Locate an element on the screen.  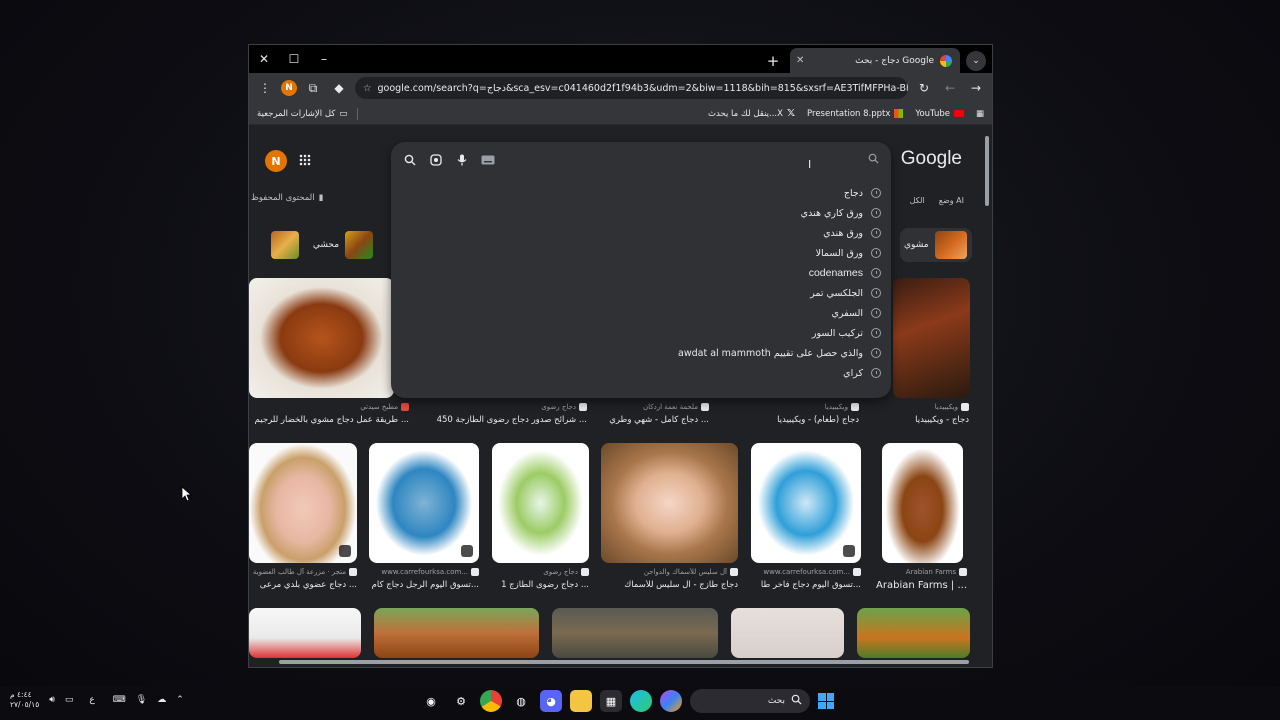
saved-content-link: المحتوى المحفوظ ▮ is located at coordinates (287, 198).